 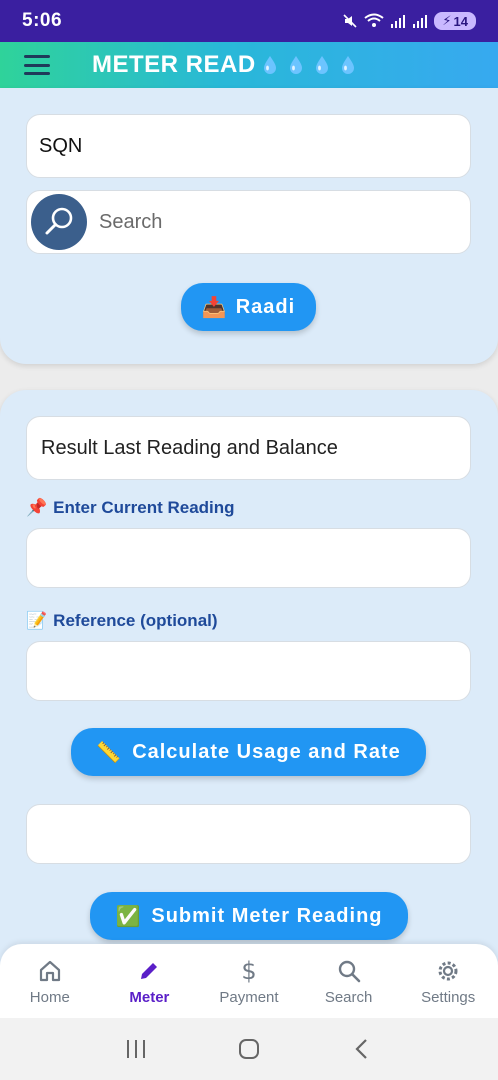 What do you see at coordinates (374, 20) in the screenshot?
I see `wifi-icon` at bounding box center [374, 20].